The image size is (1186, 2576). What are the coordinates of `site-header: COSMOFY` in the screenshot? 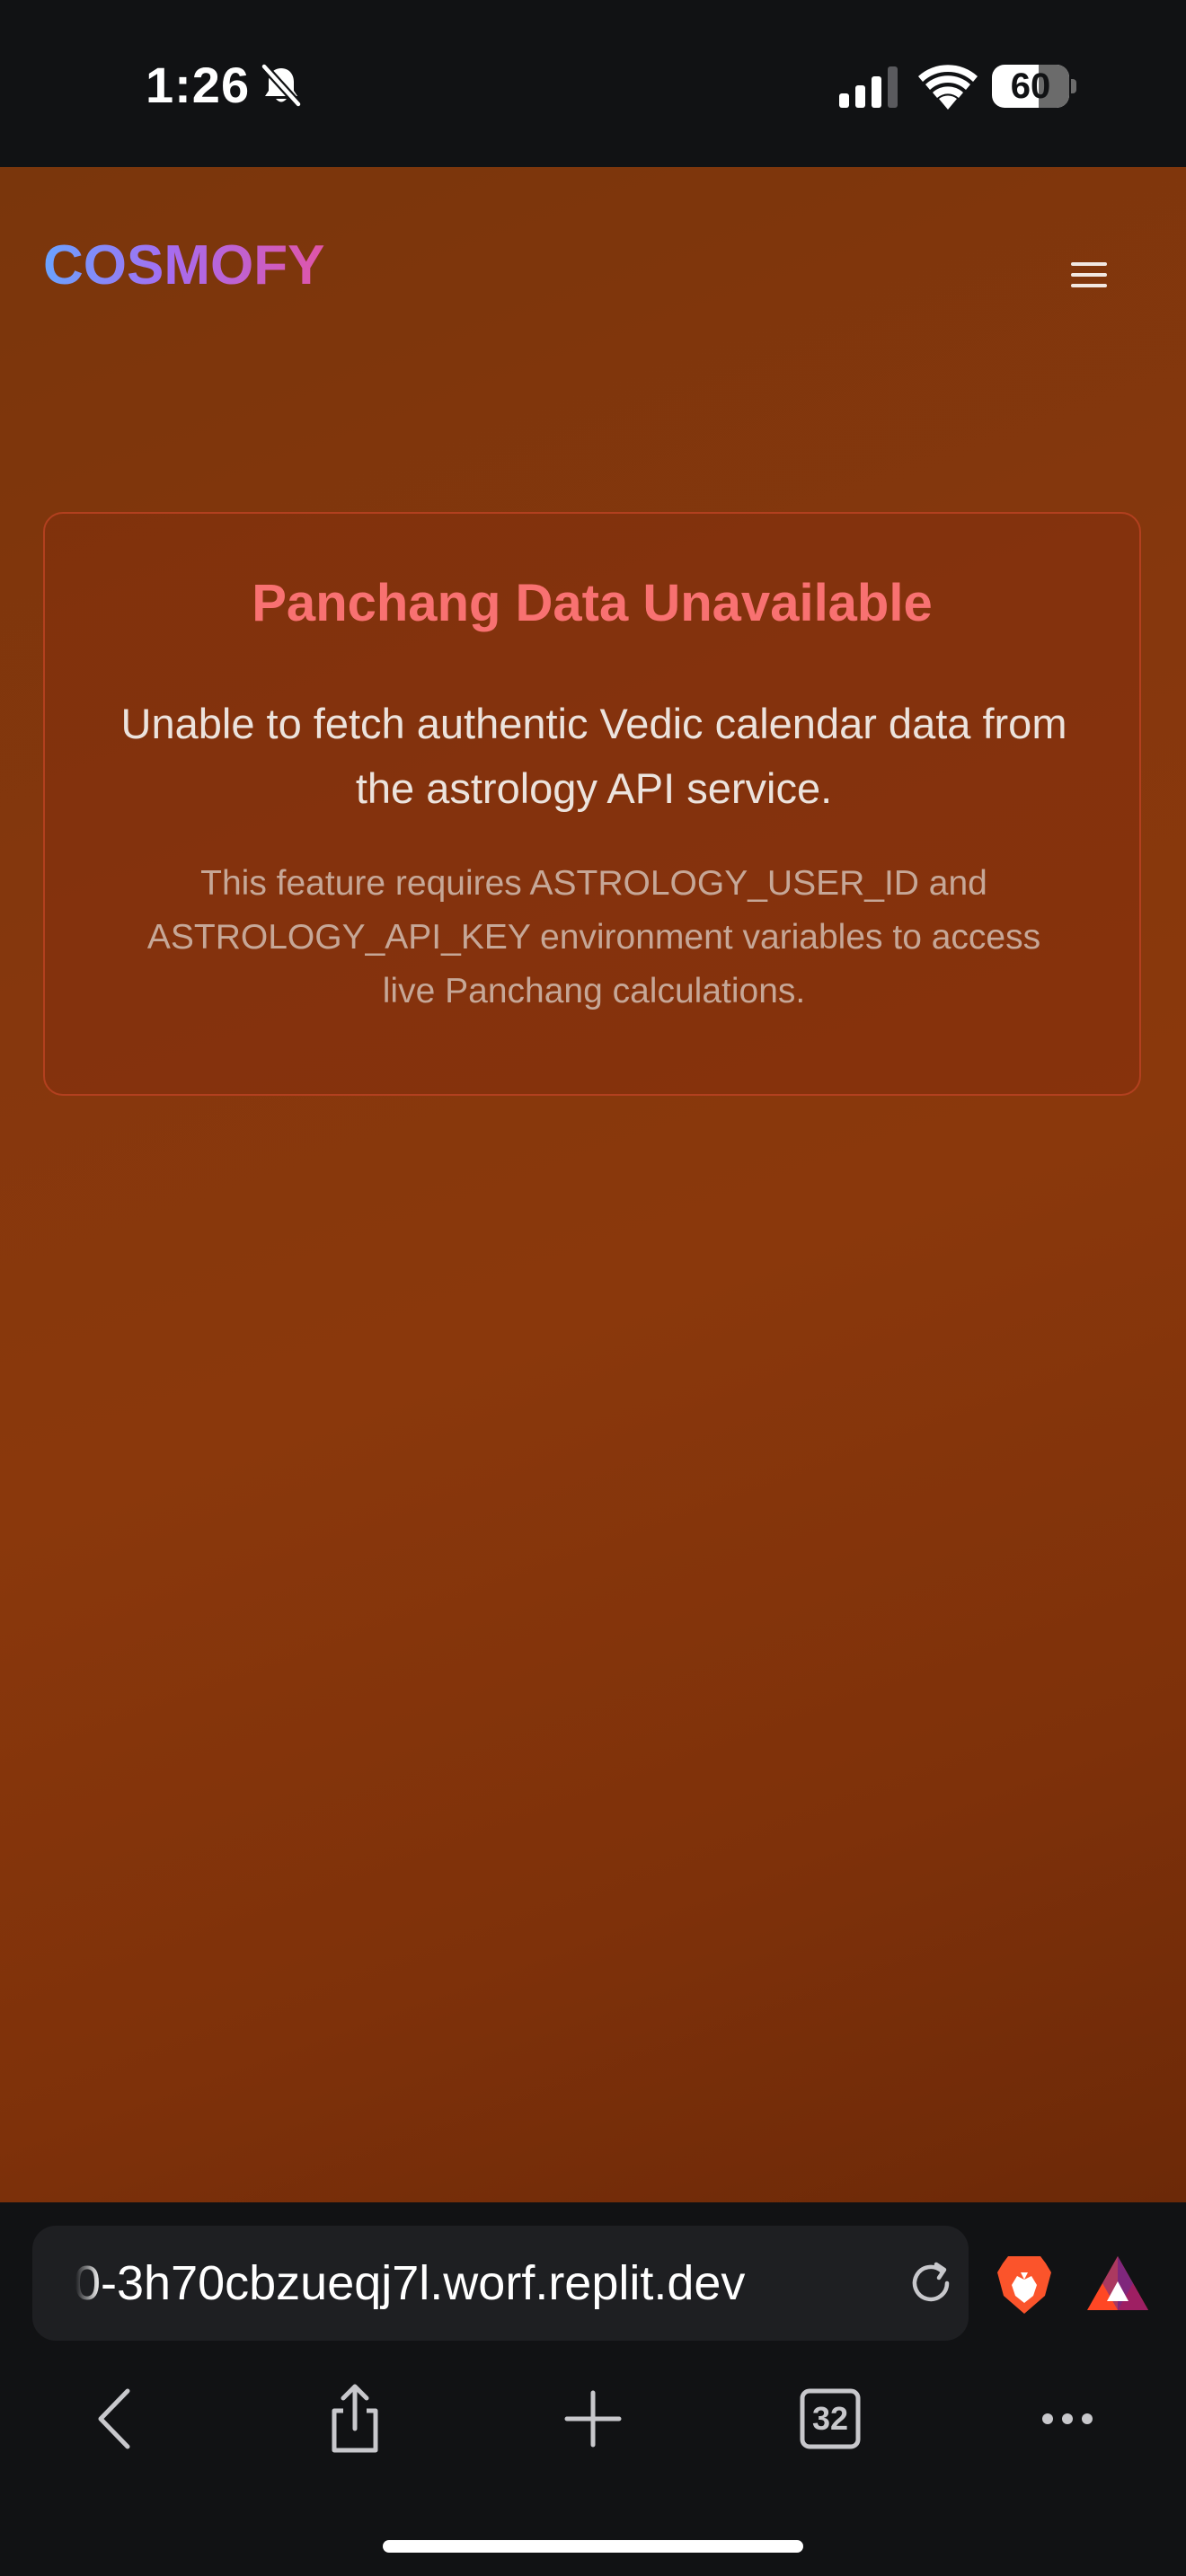 It's located at (593, 266).